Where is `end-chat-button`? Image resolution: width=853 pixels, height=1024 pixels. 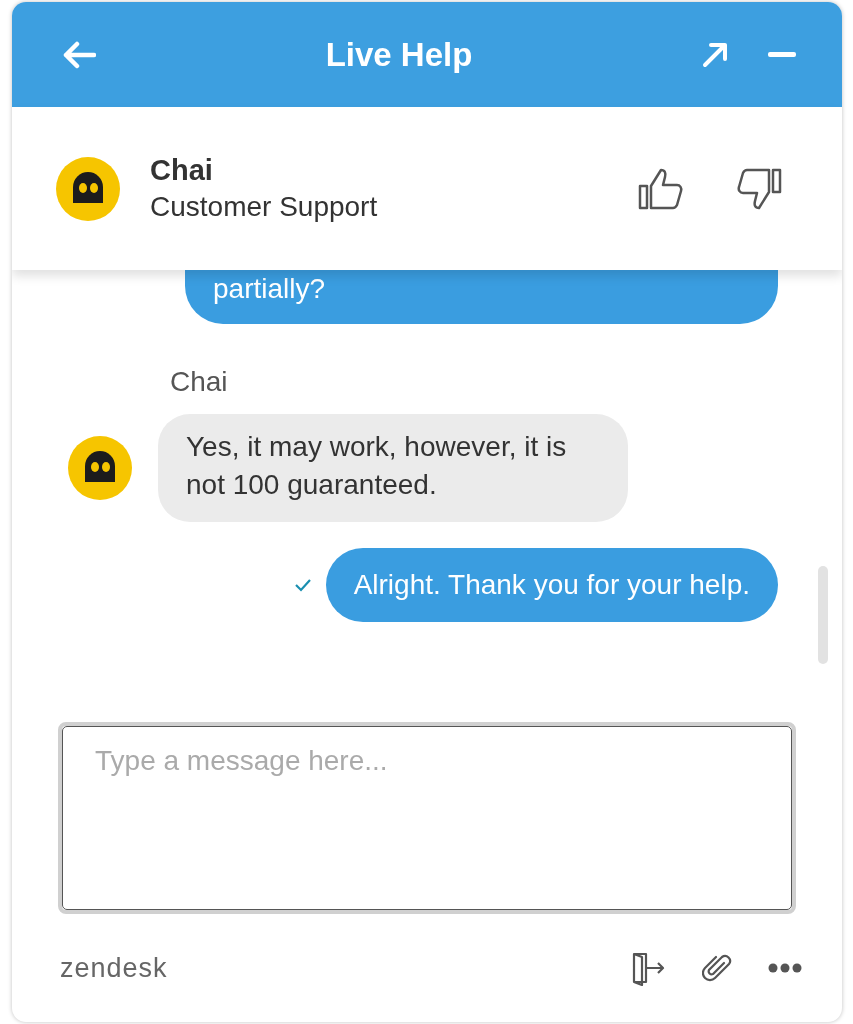 end-chat-button is located at coordinates (648, 968).